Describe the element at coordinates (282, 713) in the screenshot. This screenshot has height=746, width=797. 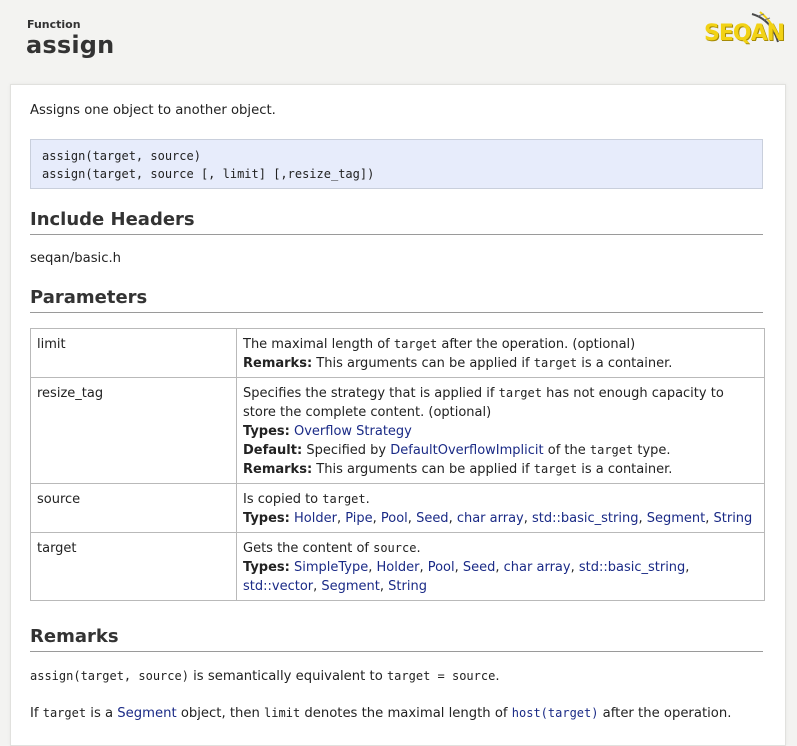
I see `code-span: limit` at that location.